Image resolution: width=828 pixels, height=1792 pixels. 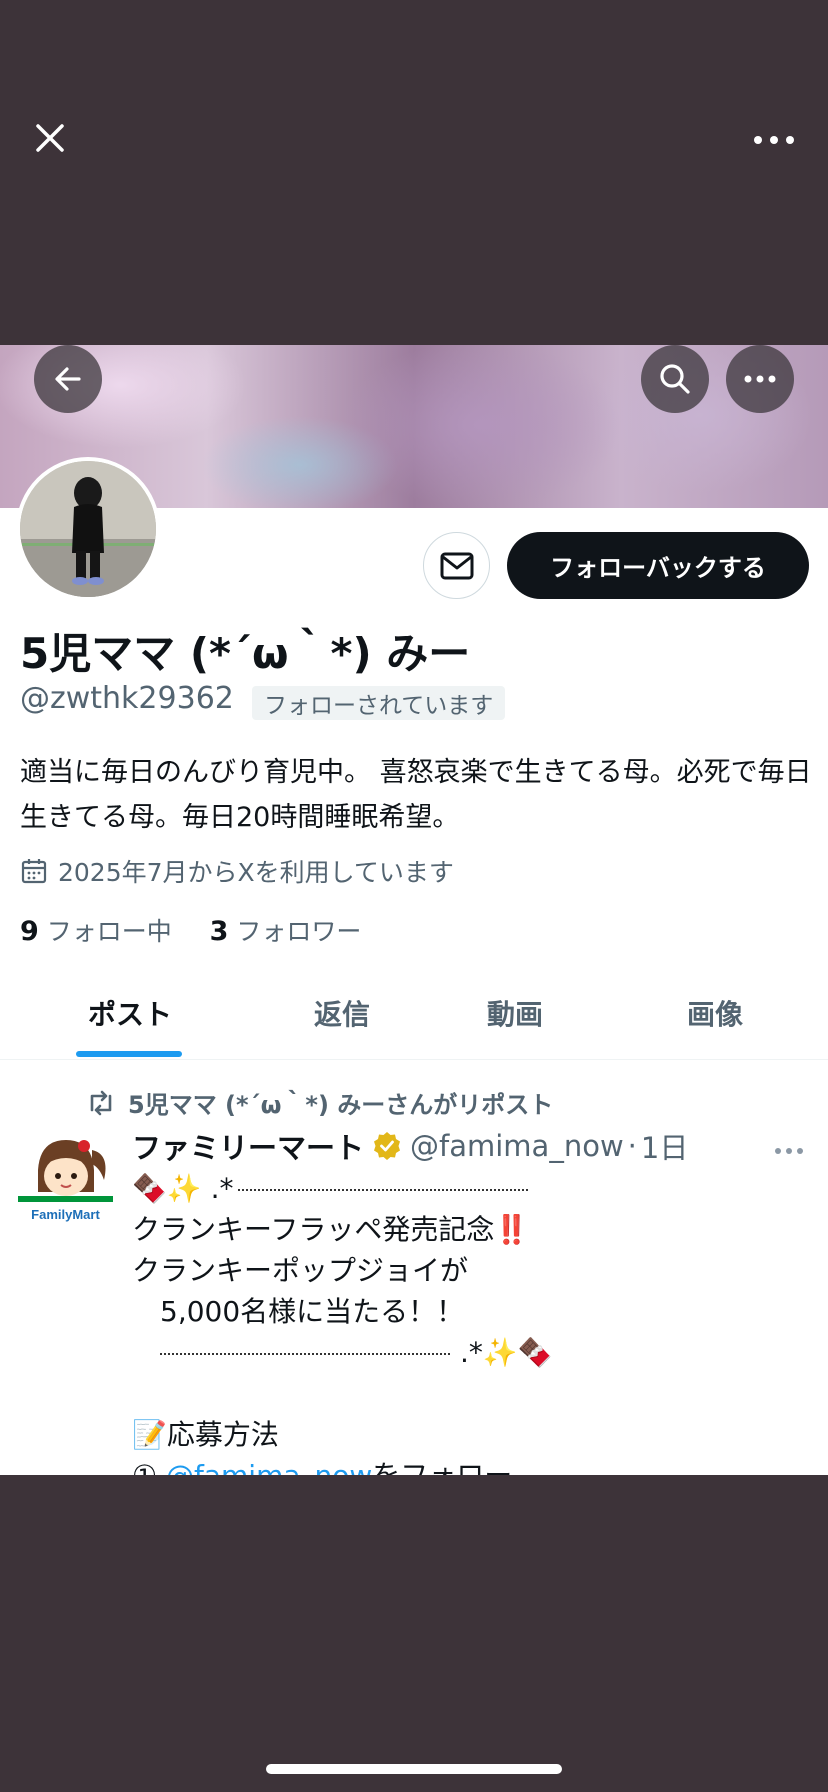 I want to click on avatar, so click(x=88, y=529).